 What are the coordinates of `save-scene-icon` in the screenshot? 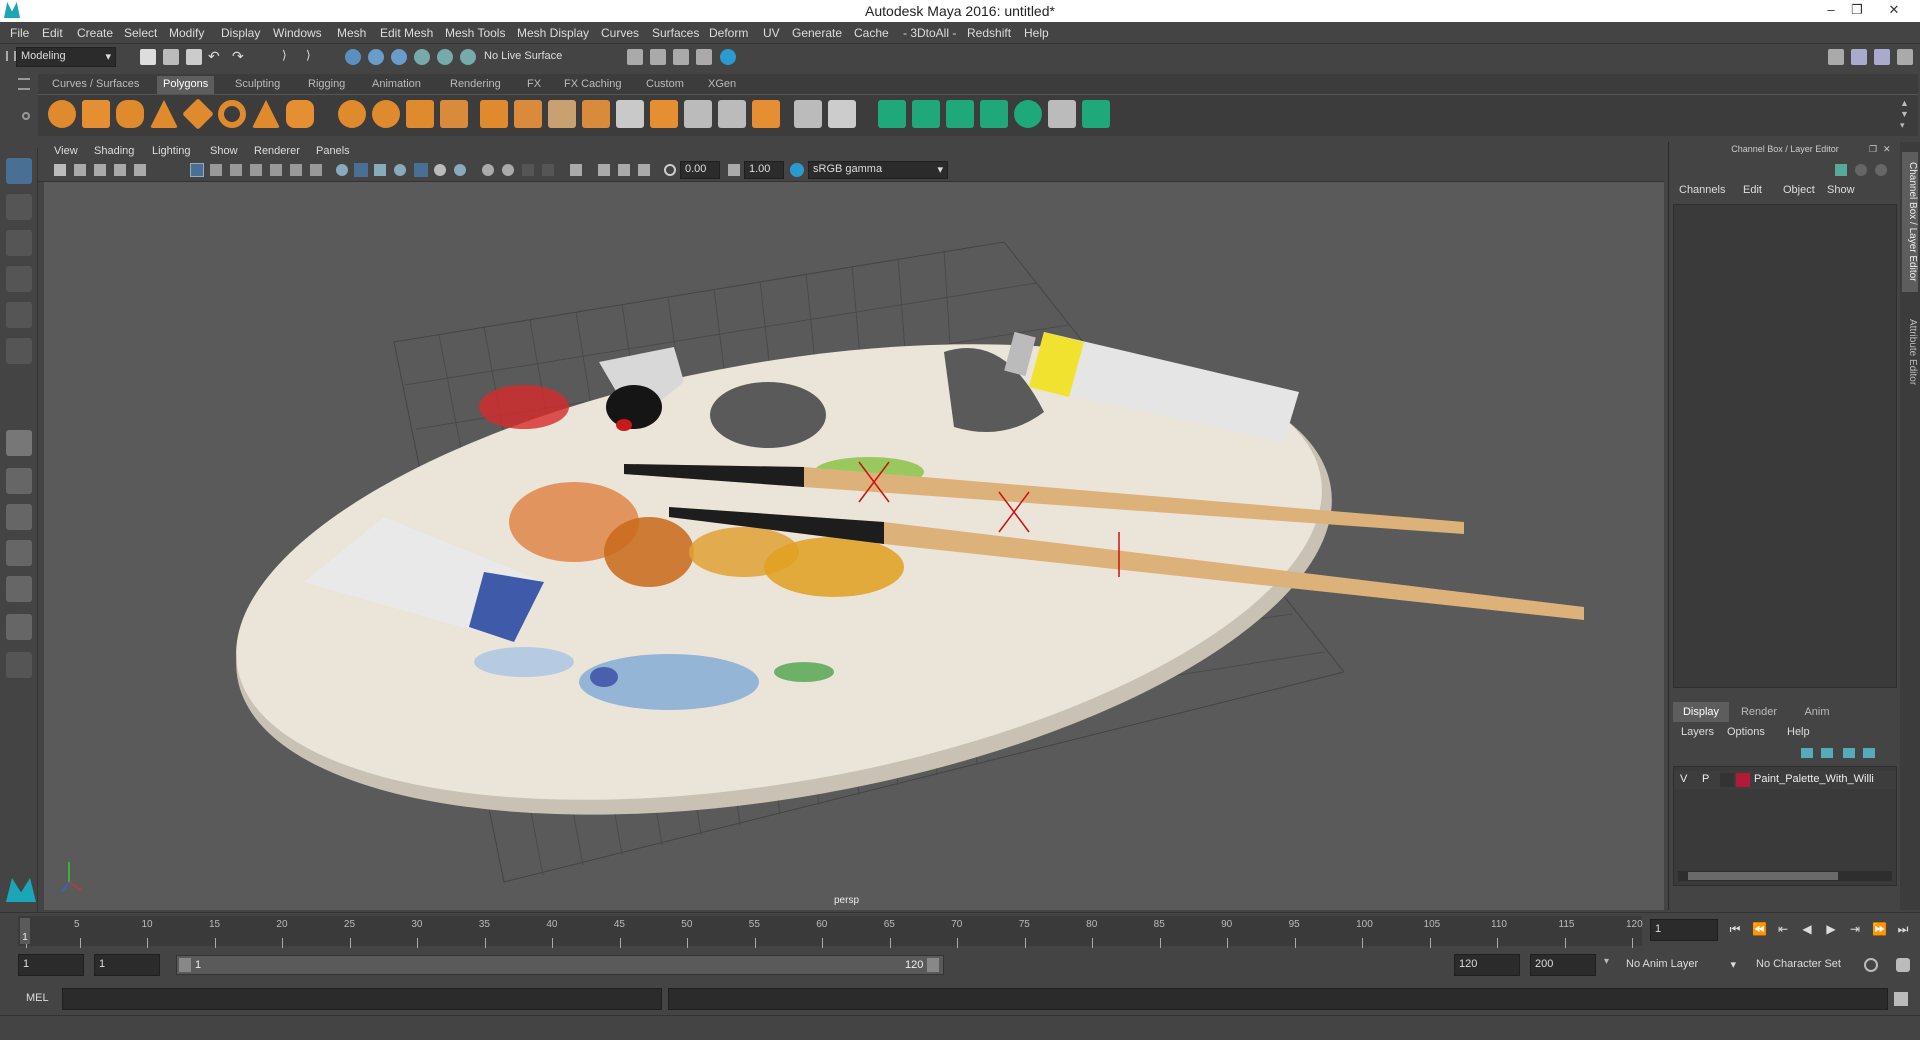 It's located at (194, 57).